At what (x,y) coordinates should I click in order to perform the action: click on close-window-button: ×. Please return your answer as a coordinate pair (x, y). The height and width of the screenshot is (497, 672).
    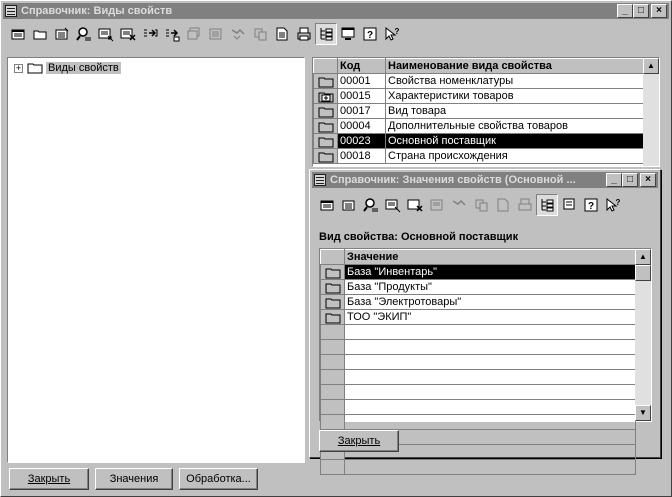
    Looking at the image, I should click on (659, 11).